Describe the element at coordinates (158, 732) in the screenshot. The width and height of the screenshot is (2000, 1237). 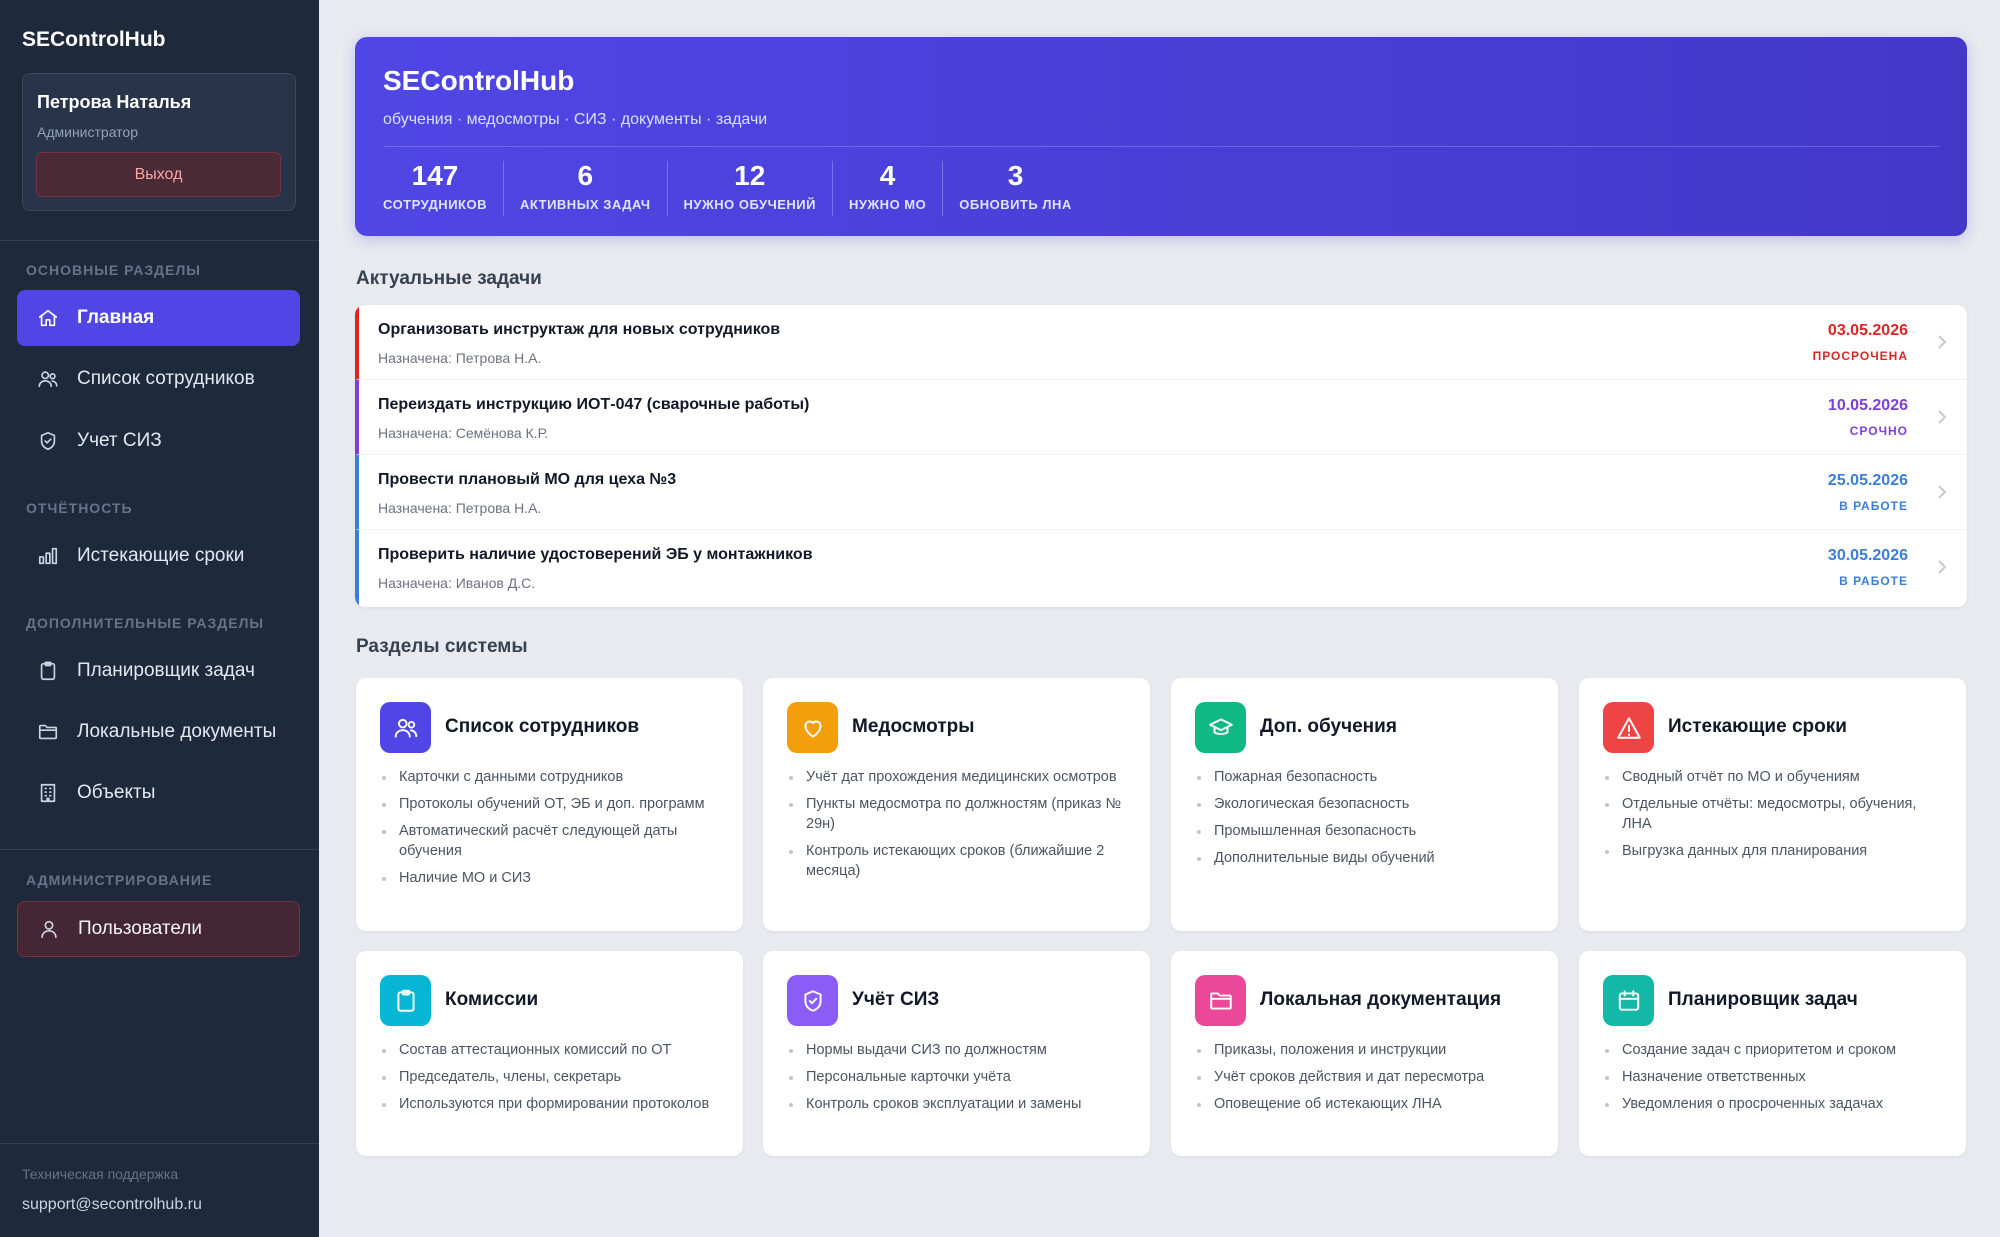
I see `sidebar-item-local-docs: Локальные документы` at that location.